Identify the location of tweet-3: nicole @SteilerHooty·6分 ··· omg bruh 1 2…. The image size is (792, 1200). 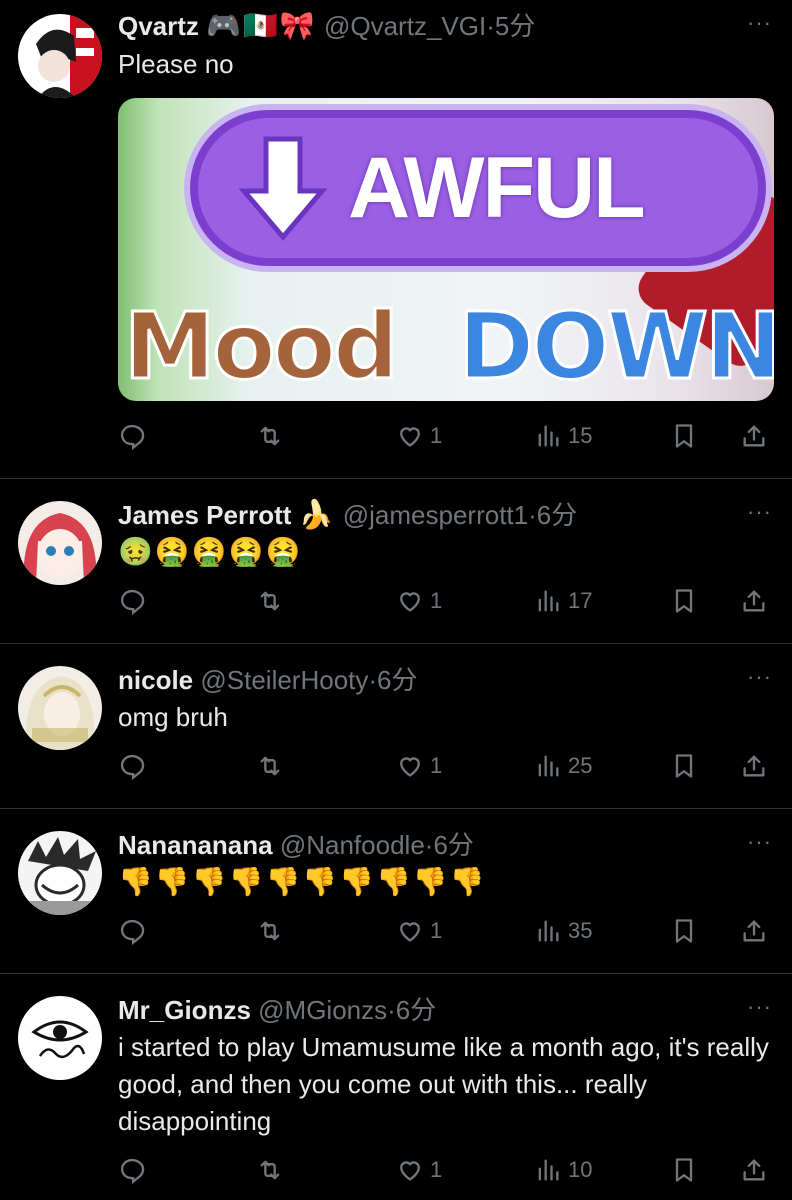
(396, 726).